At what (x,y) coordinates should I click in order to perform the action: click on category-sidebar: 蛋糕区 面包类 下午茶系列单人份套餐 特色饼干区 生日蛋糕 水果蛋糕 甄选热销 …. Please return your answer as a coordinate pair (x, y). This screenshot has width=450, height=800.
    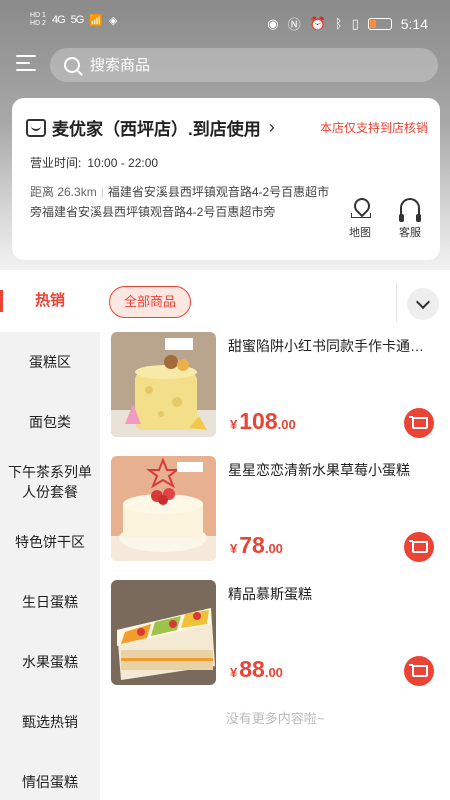
    Looking at the image, I should click on (50, 566).